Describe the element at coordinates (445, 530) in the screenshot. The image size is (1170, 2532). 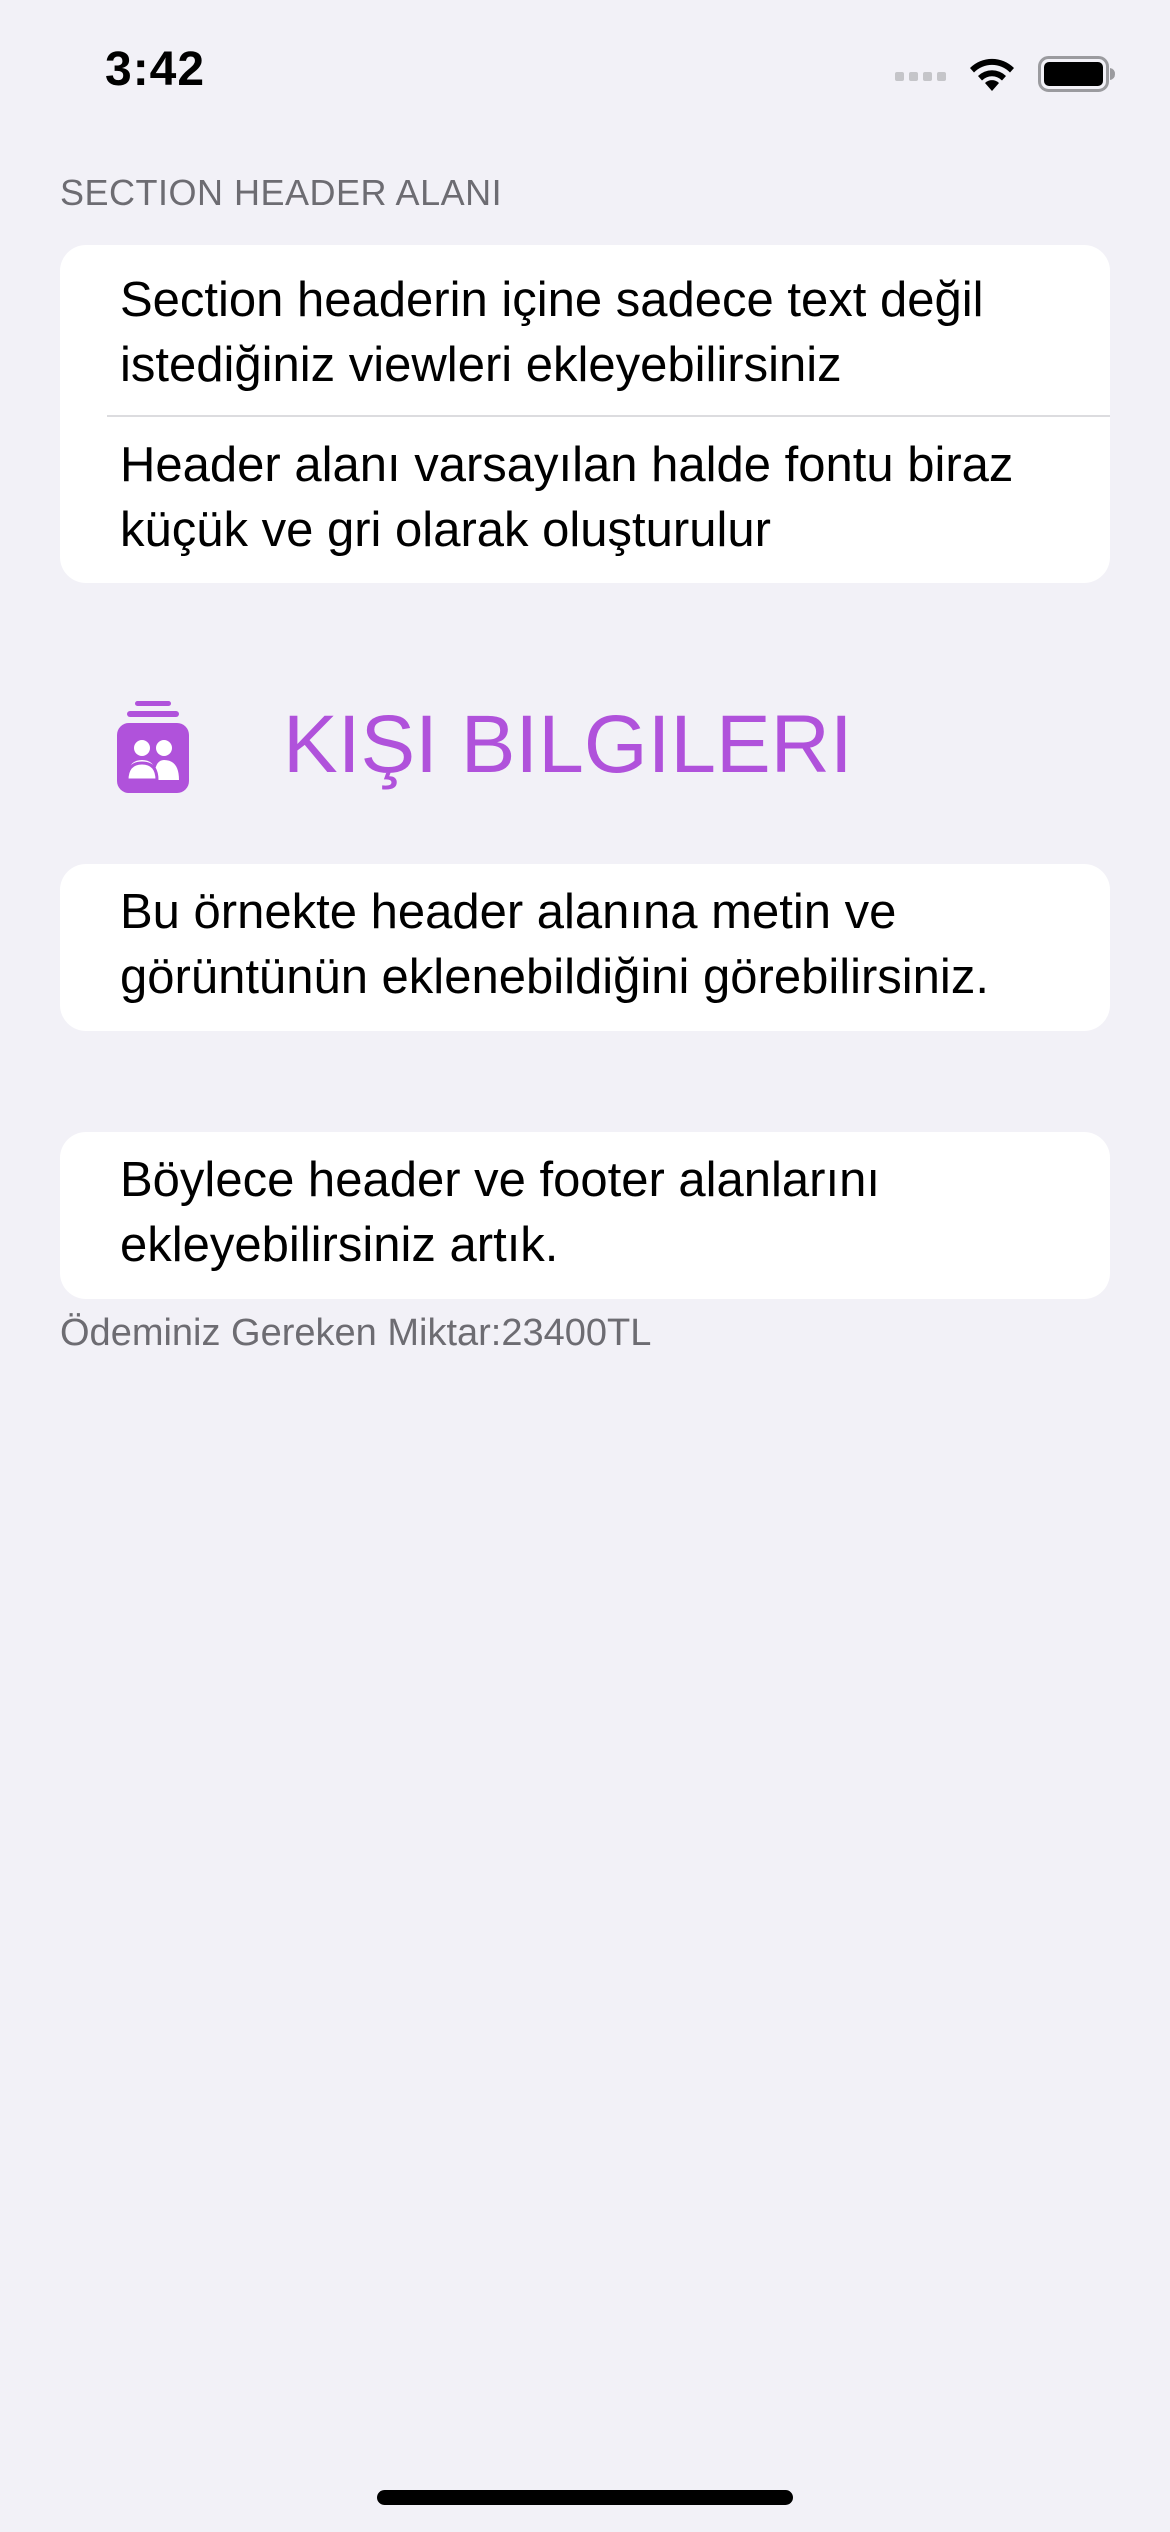
I see `list-item-line: küçük ve gri olarak oluşturulur` at that location.